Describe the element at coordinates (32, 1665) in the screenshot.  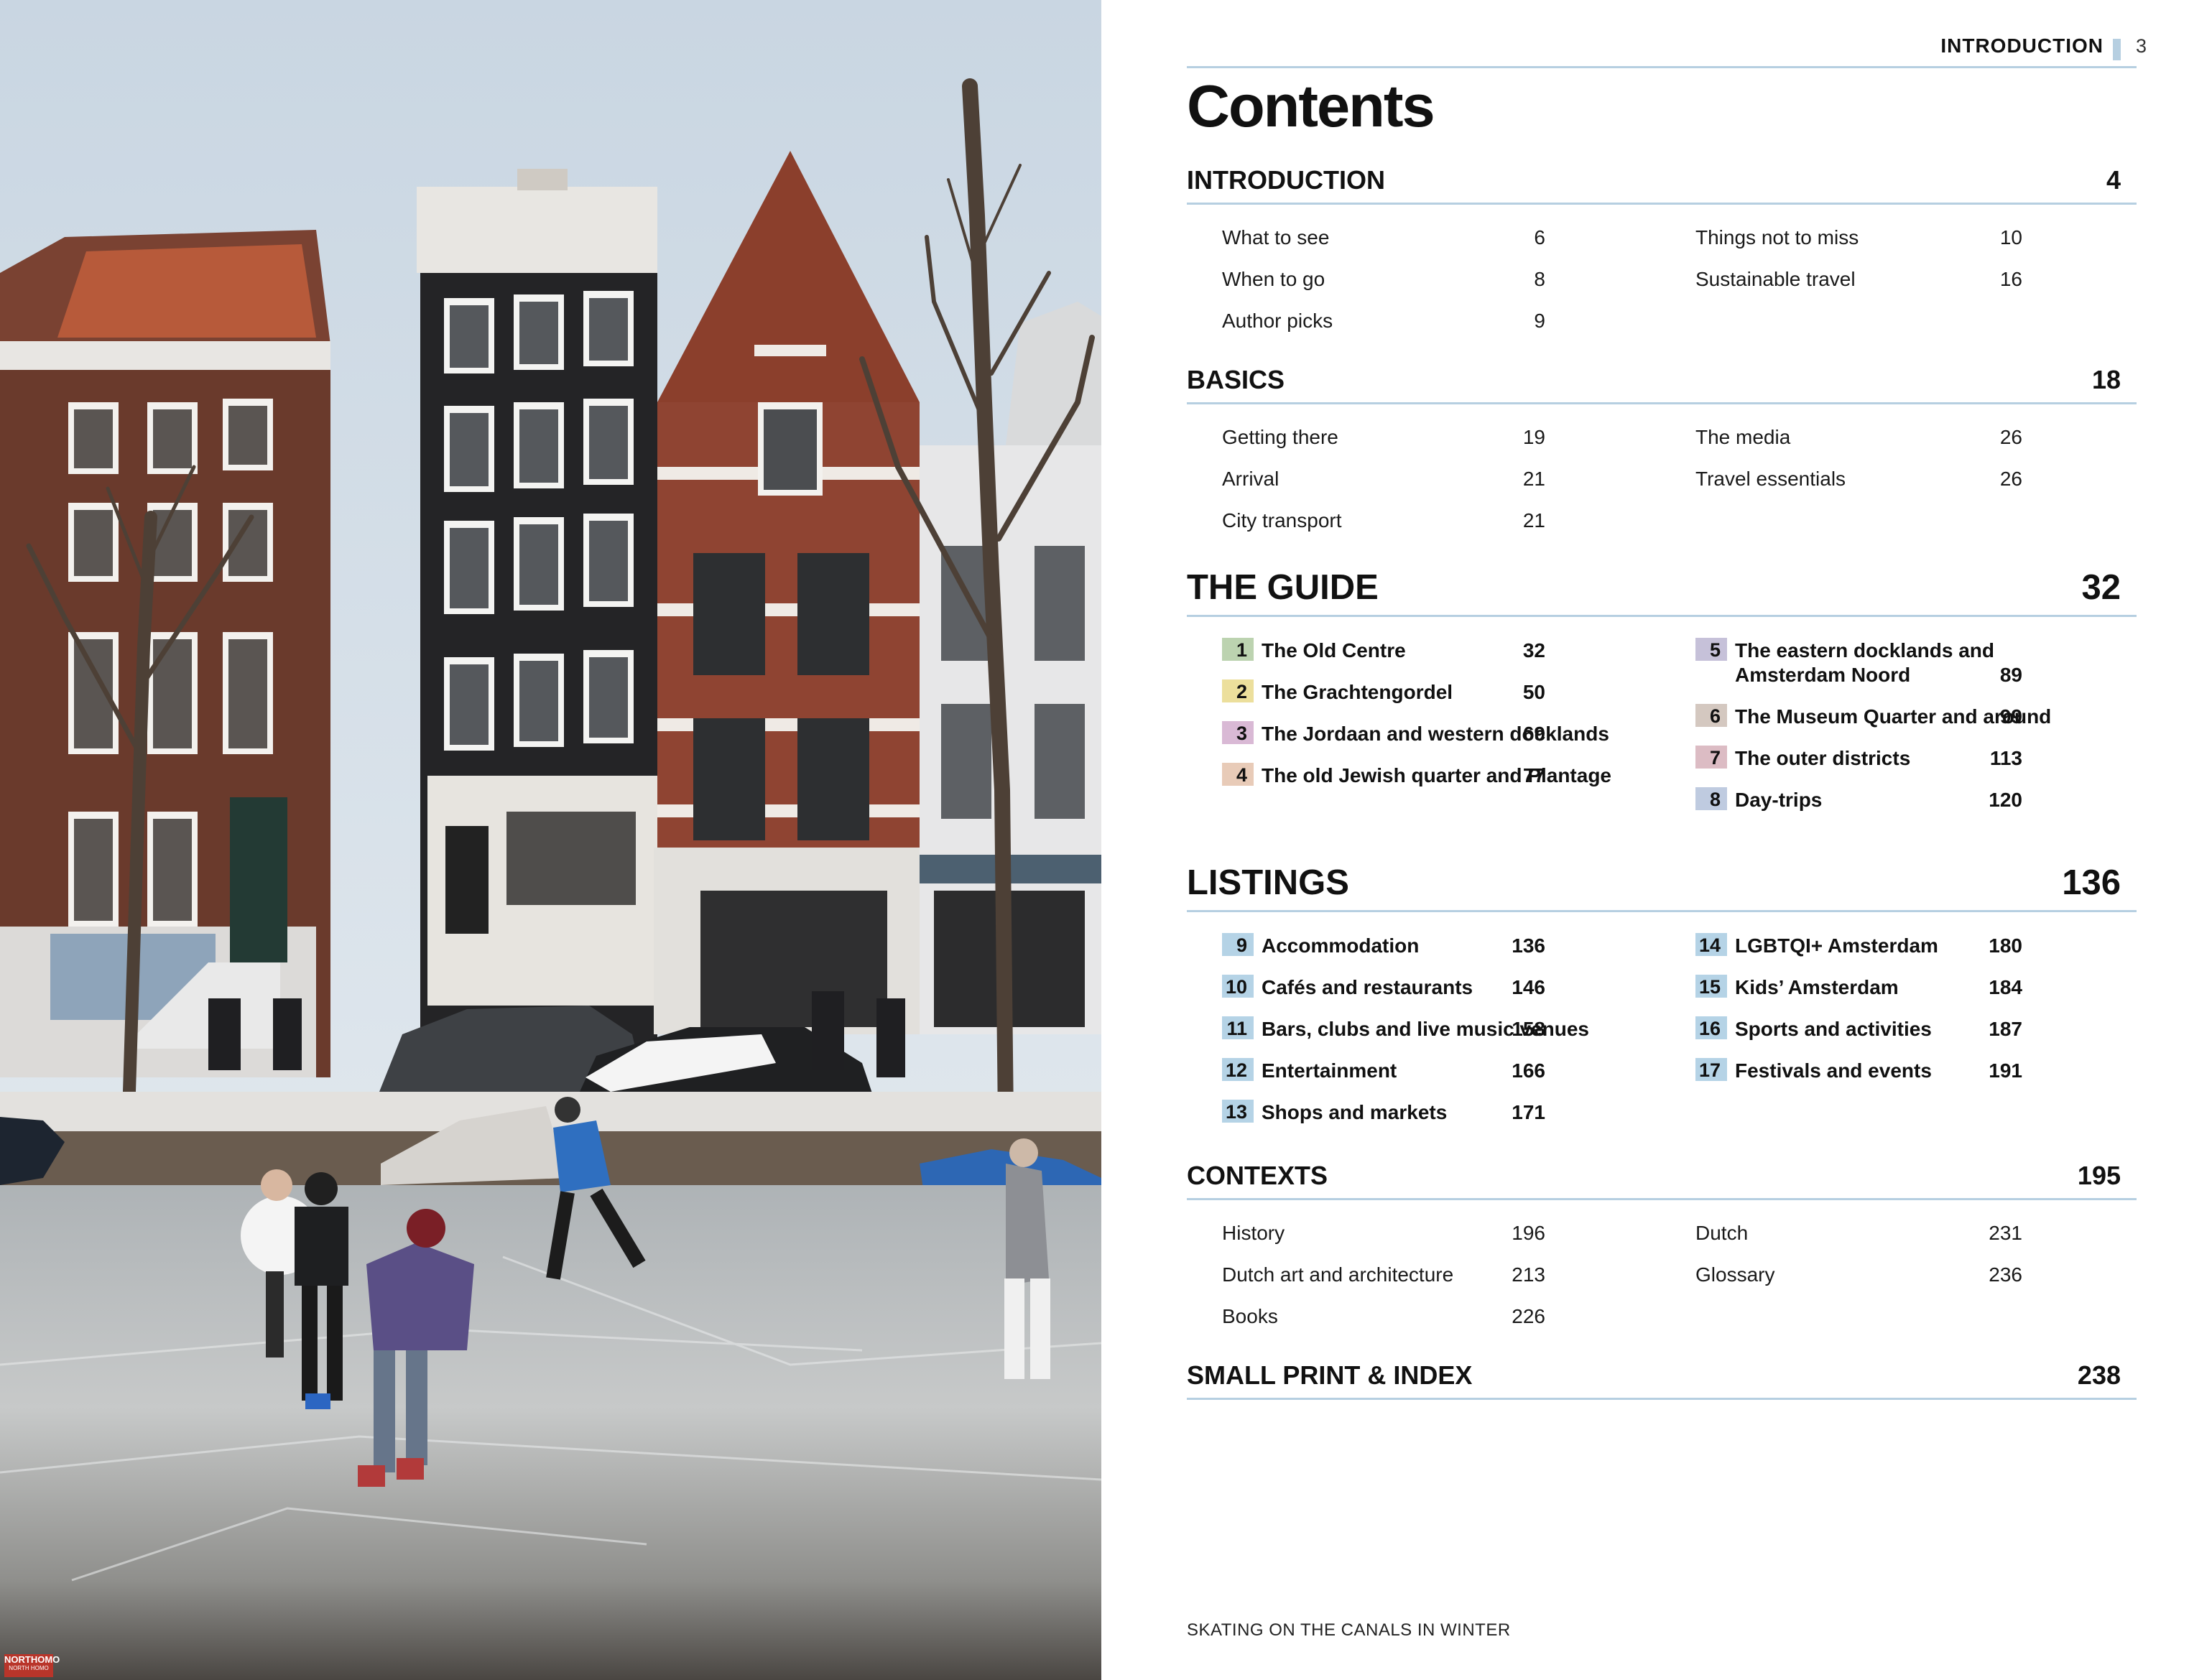
I see `watermark-stamp: NORTHOMO NORTH HOMO` at that location.